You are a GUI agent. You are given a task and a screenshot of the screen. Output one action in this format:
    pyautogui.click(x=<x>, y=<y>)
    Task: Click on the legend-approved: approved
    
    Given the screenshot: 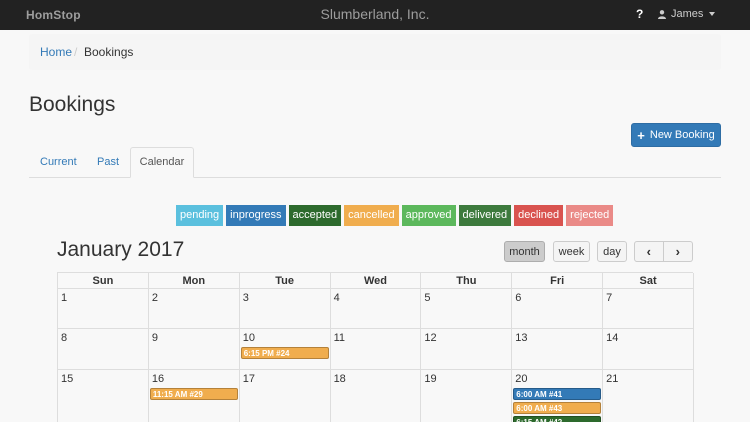 What is the action you would take?
    pyautogui.click(x=428, y=215)
    